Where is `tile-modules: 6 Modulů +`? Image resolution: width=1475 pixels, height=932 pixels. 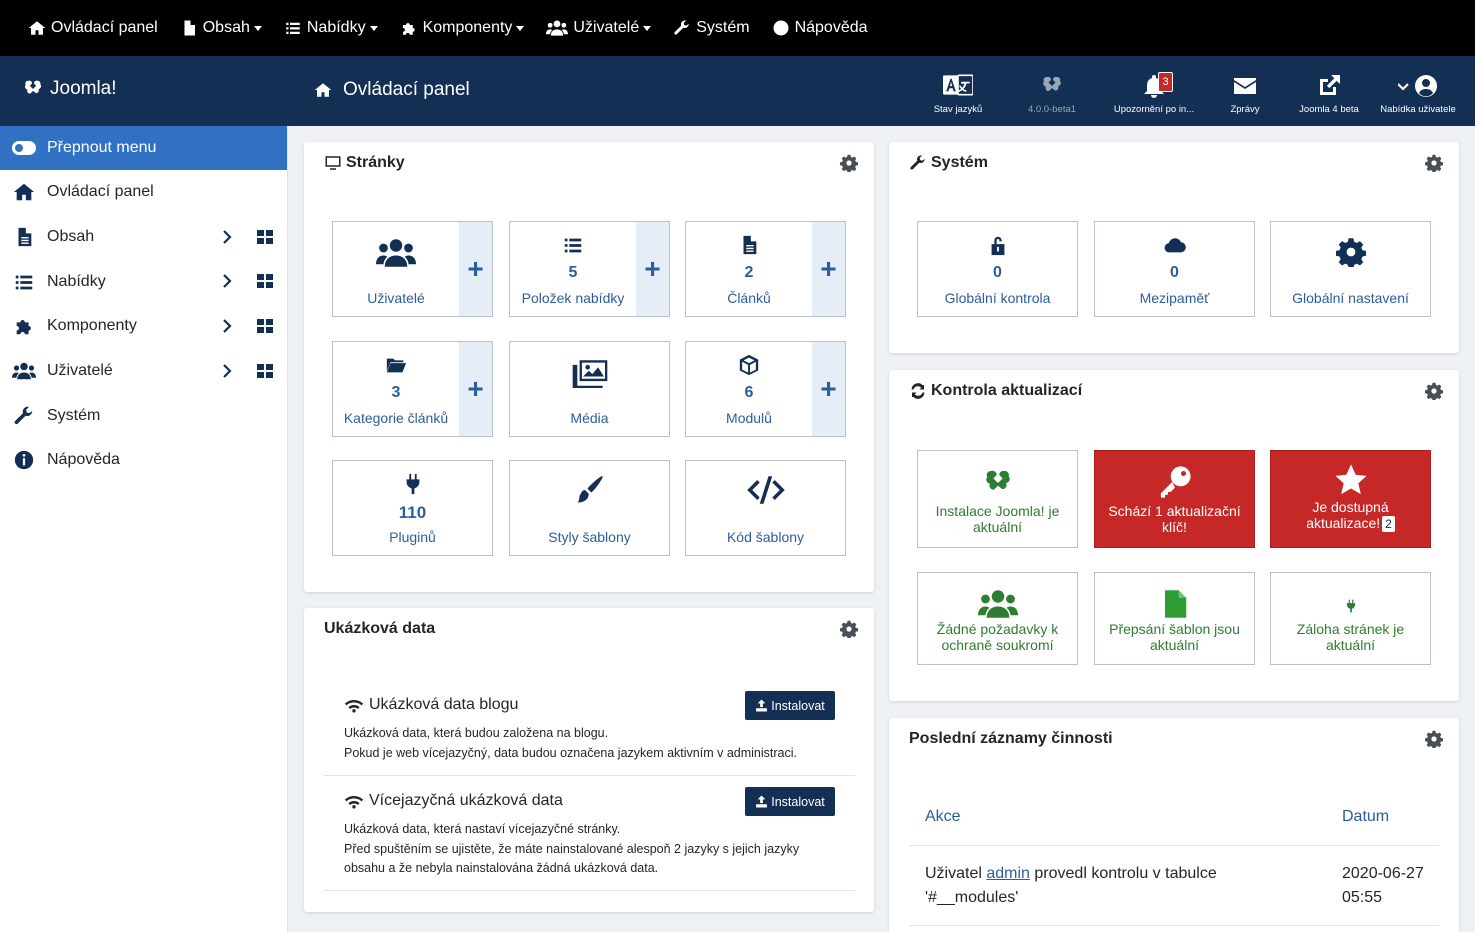 tile-modules: 6 Modulů + is located at coordinates (765, 389).